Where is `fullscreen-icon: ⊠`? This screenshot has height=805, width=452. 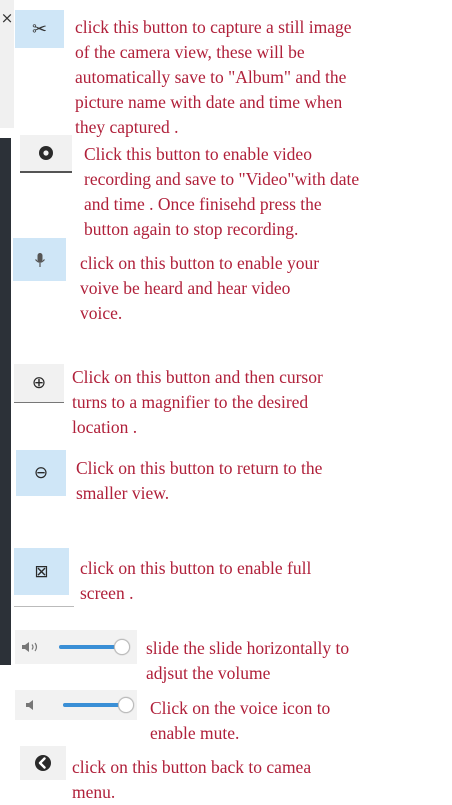
fullscreen-icon: ⊠ is located at coordinates (41, 571).